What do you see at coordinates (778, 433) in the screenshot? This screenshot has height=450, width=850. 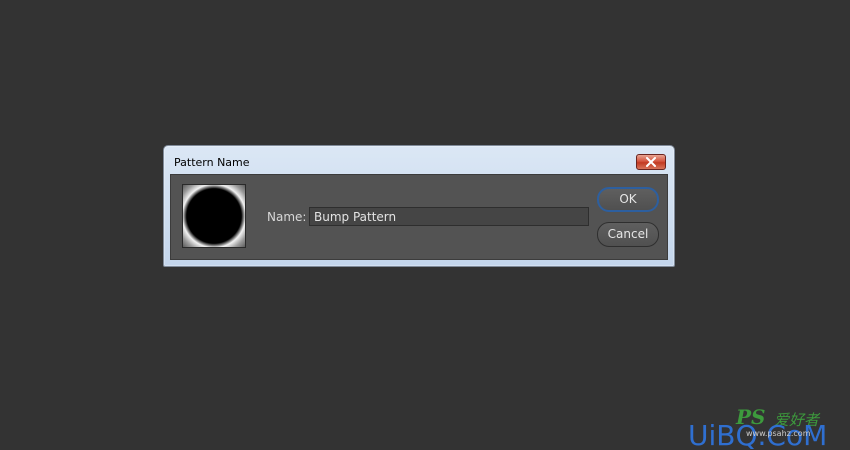 I see `watermark-url-text: www.psahz.com` at bounding box center [778, 433].